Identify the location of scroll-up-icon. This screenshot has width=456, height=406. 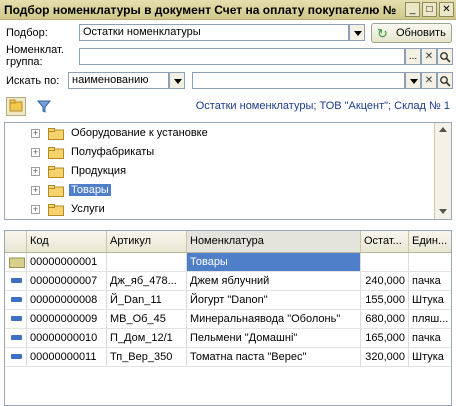
(443, 129).